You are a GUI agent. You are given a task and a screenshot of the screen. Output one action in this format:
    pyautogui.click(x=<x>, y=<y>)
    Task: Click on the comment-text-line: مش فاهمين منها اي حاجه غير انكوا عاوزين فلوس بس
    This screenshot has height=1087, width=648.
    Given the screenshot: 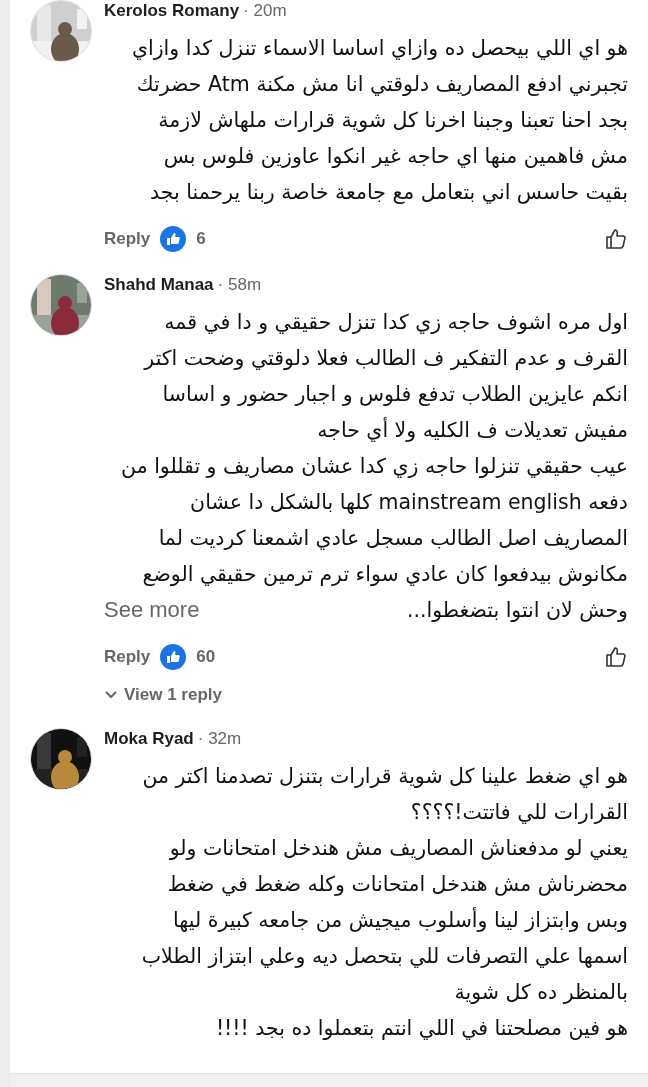 What is the action you would take?
    pyautogui.click(x=395, y=156)
    